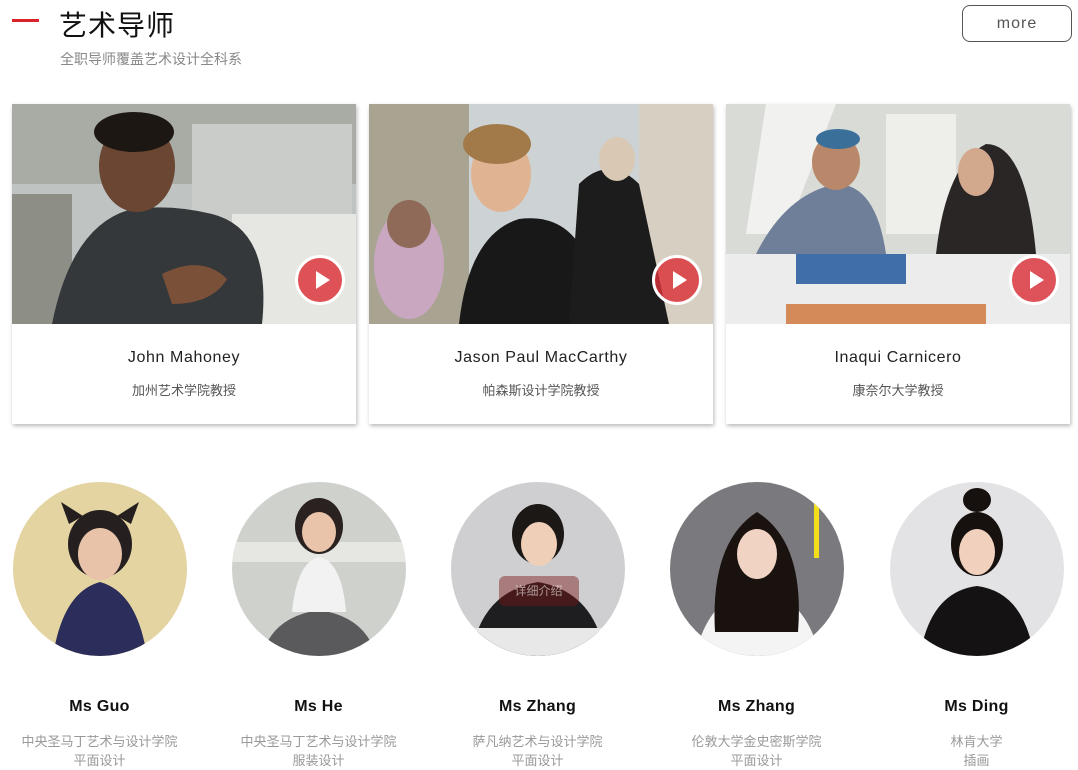 The height and width of the screenshot is (770, 1078). Describe the element at coordinates (898, 264) in the screenshot. I see `mentor-card: Inaqui Carnicero 康奈尔大学教授` at that location.